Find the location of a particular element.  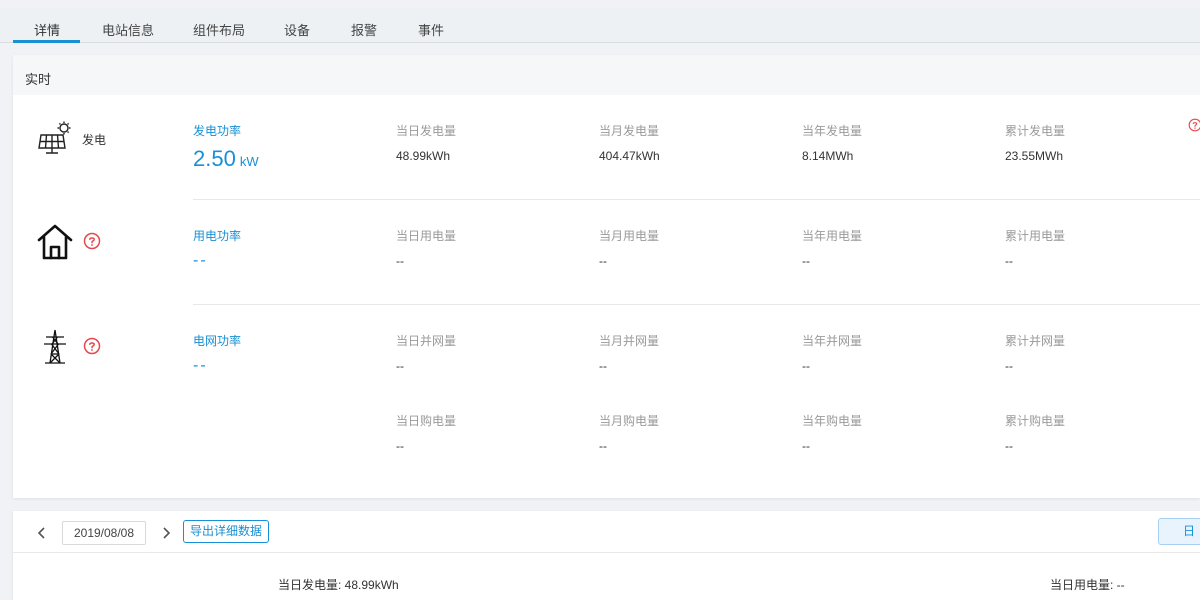

daily-generation-summary: 当日发电量: 48.99kWh is located at coordinates (338, 585).